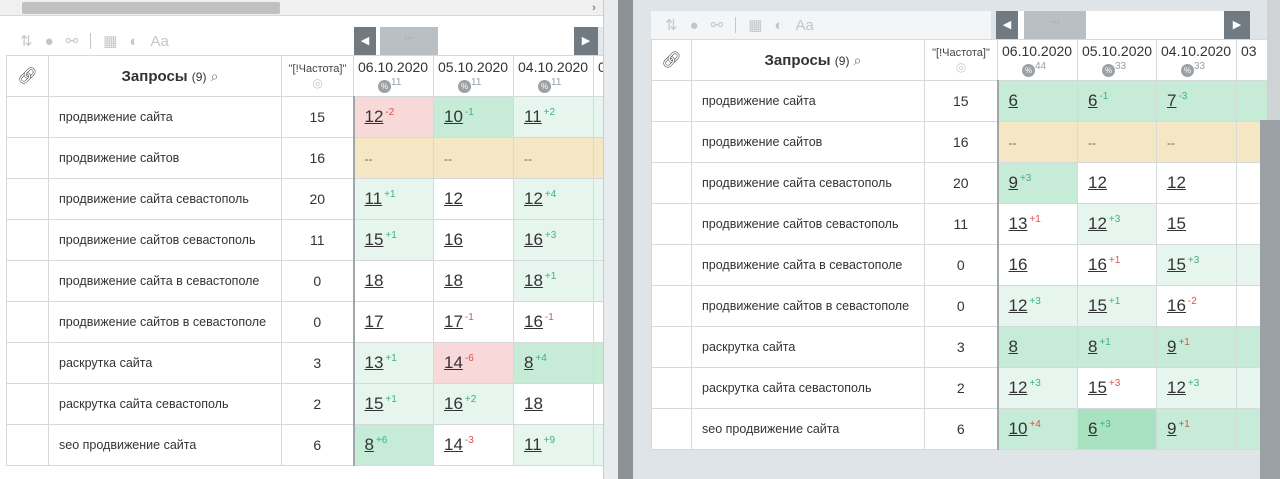 The width and height of the screenshot is (1280, 479). What do you see at coordinates (473, 117) in the screenshot?
I see `position-cell: 10 -1` at bounding box center [473, 117].